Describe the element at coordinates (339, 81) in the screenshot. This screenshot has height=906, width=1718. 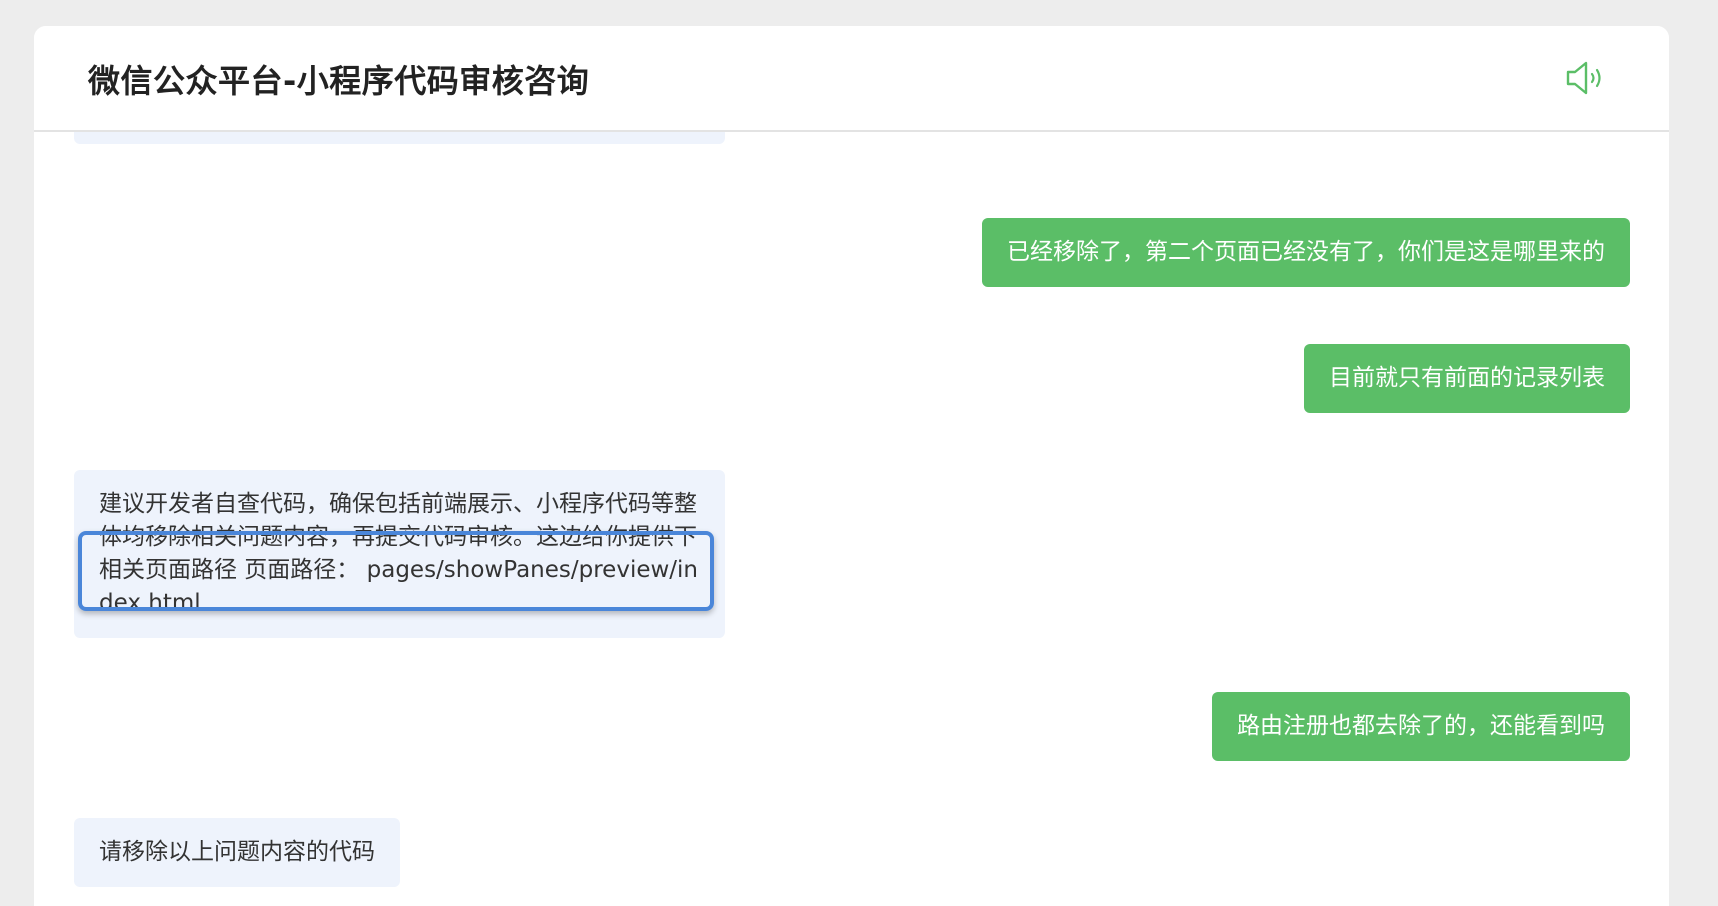
I see `page-title: 微信公众平台-小程序代码审核咨询` at that location.